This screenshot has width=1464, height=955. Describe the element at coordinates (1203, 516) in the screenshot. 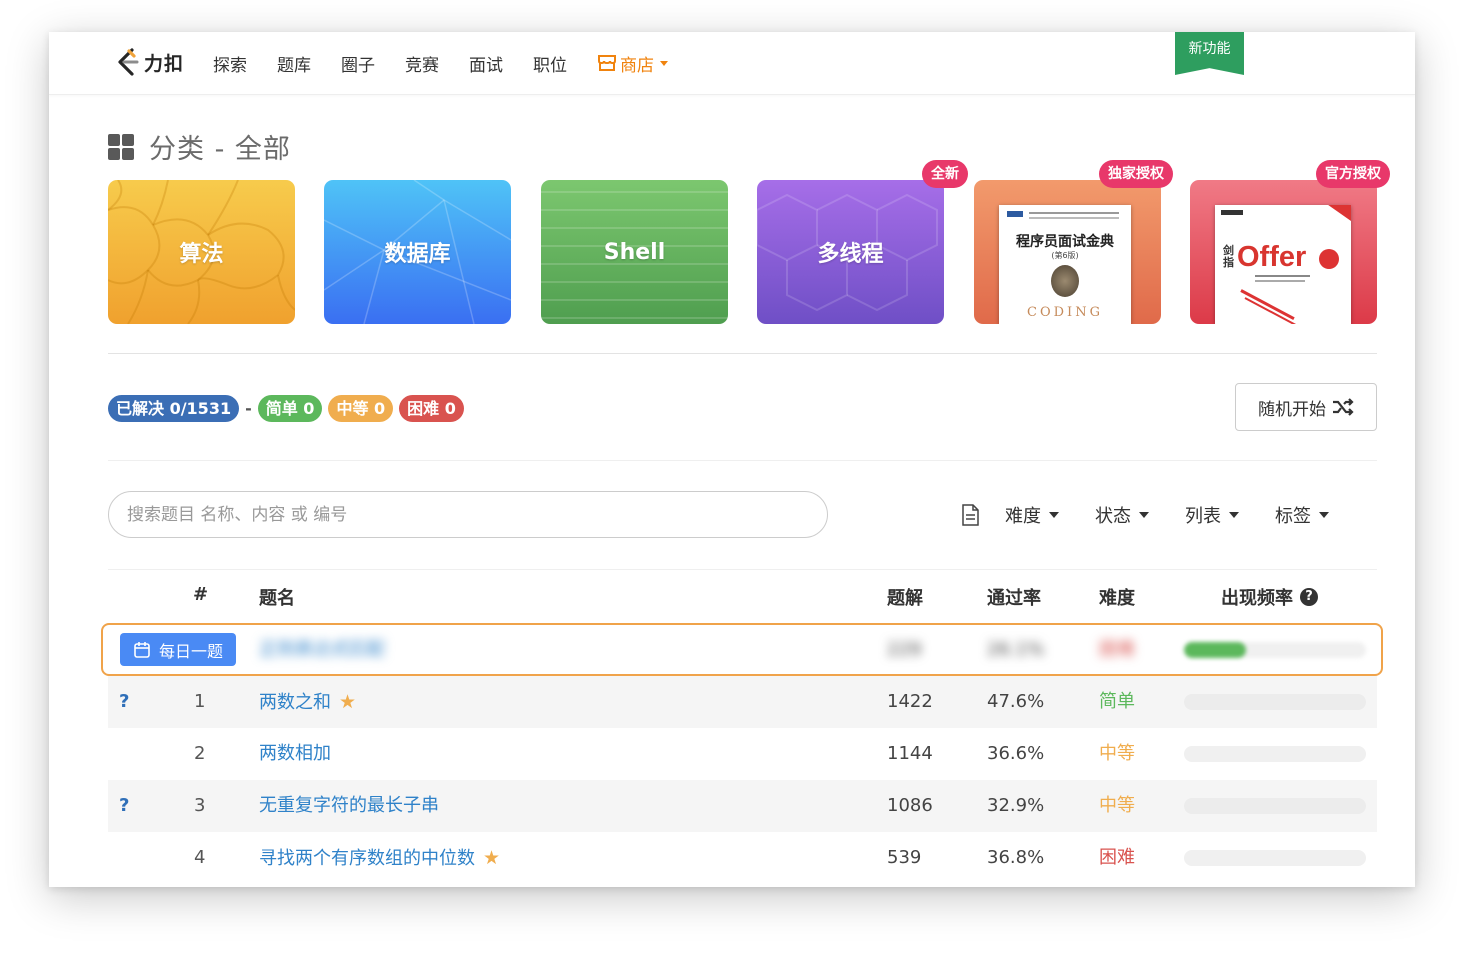

I see `filter-list-label: 列表` at that location.